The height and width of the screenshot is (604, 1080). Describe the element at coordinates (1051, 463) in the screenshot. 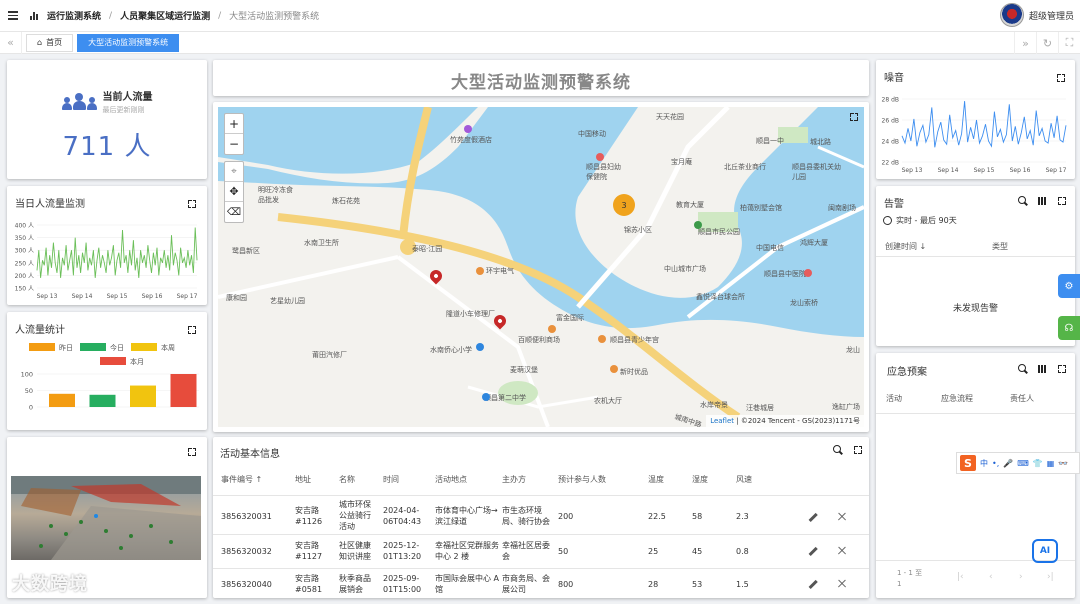

I see `ime-item: ▦` at that location.